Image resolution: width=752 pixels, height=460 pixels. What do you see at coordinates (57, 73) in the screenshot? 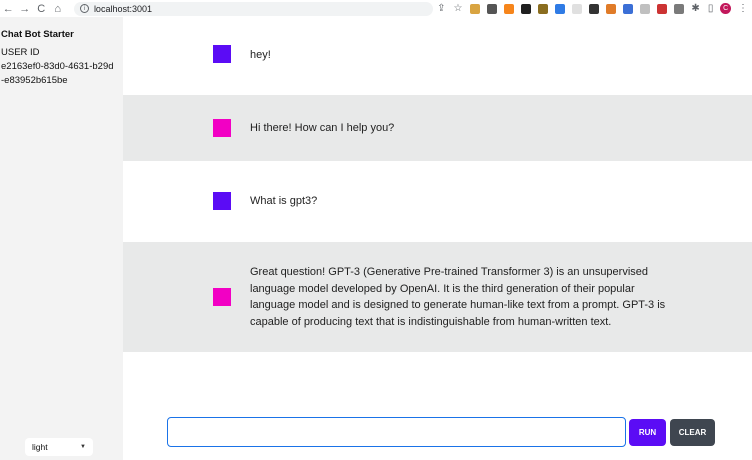
I see `user-id-value: e2163ef0-83d0-4631-b29d-e83952b615be` at bounding box center [57, 73].